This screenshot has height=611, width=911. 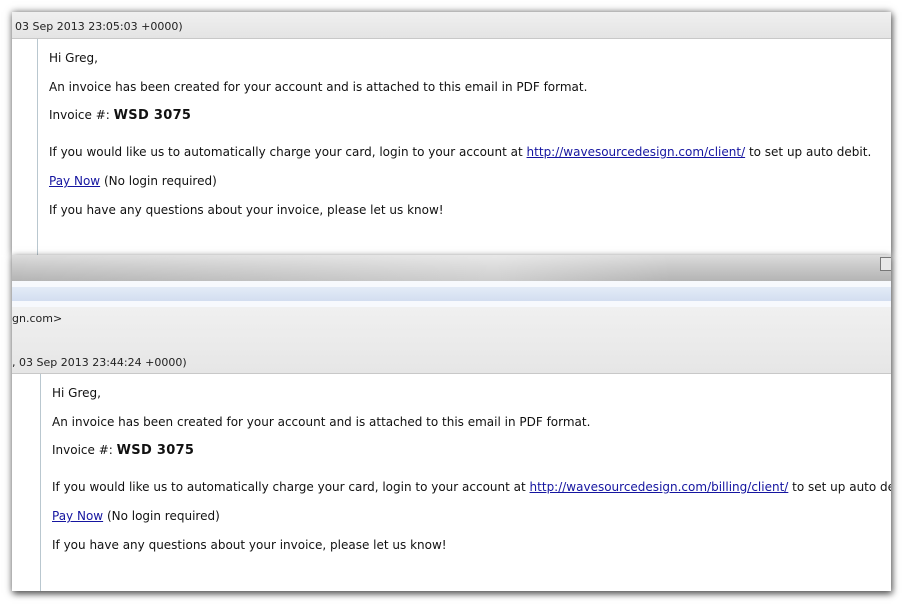 What do you see at coordinates (451, 25) in the screenshot?
I see `email-header: 03 Sep 2013 23:05:03 +0000)` at bounding box center [451, 25].